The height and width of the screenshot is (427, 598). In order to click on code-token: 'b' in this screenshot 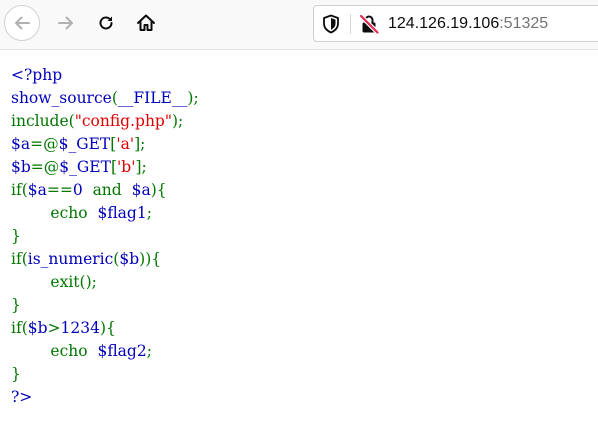, I will do `click(126, 167)`.